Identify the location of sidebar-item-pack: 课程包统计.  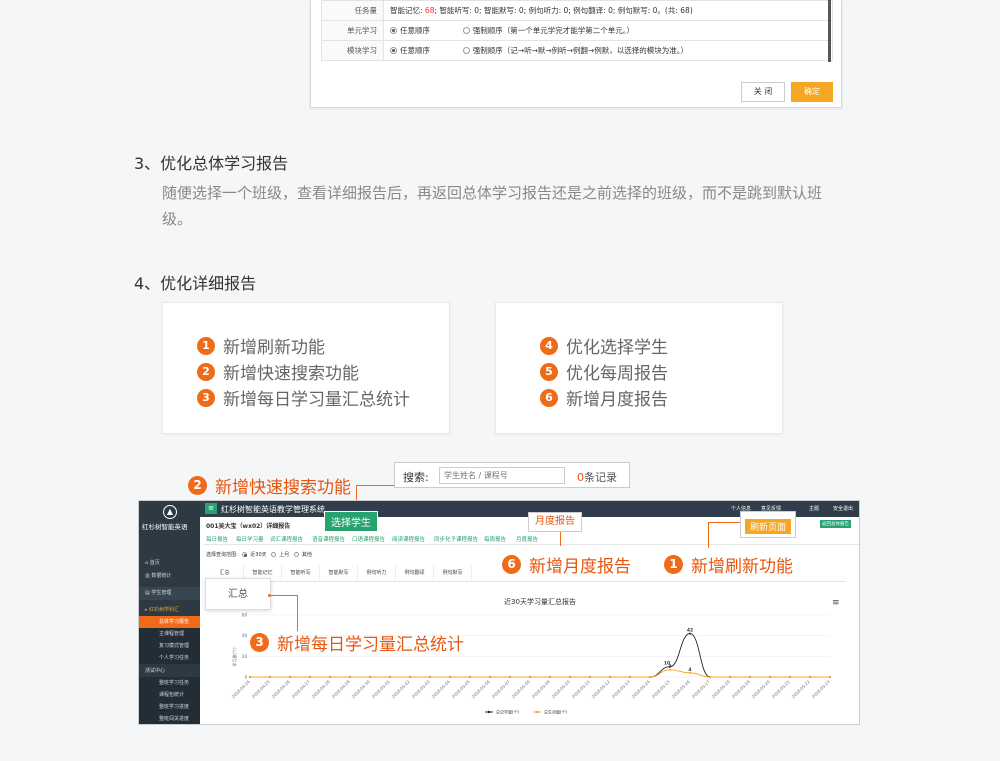
(169, 695).